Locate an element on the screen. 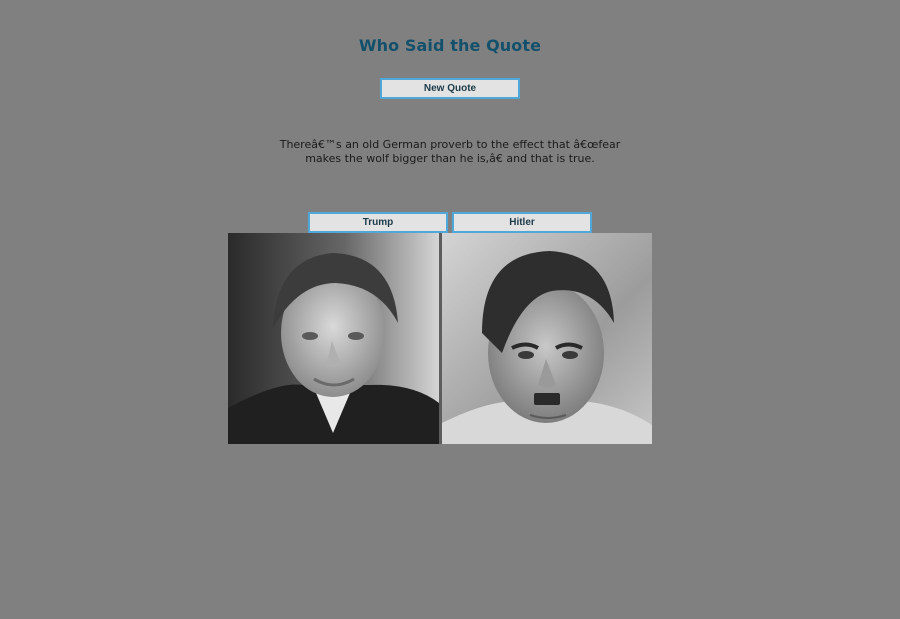 The image size is (900, 619). trump-photo is located at coordinates (333, 338).